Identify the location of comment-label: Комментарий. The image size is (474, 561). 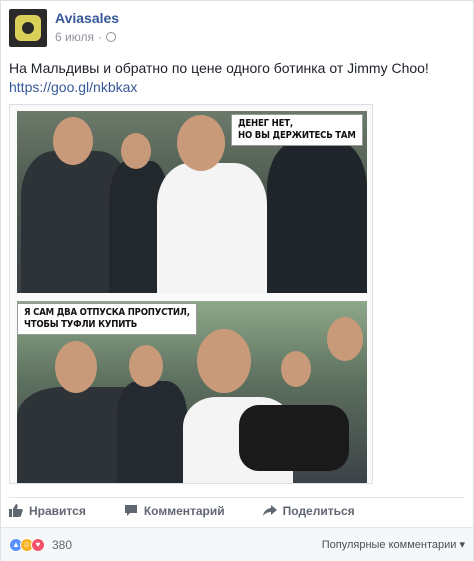
(184, 510).